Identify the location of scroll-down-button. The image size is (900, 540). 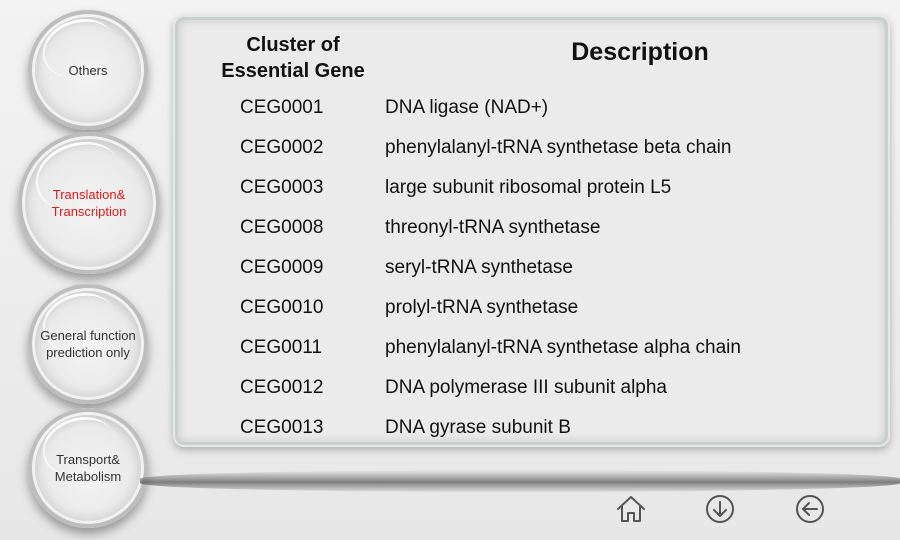
(720, 509).